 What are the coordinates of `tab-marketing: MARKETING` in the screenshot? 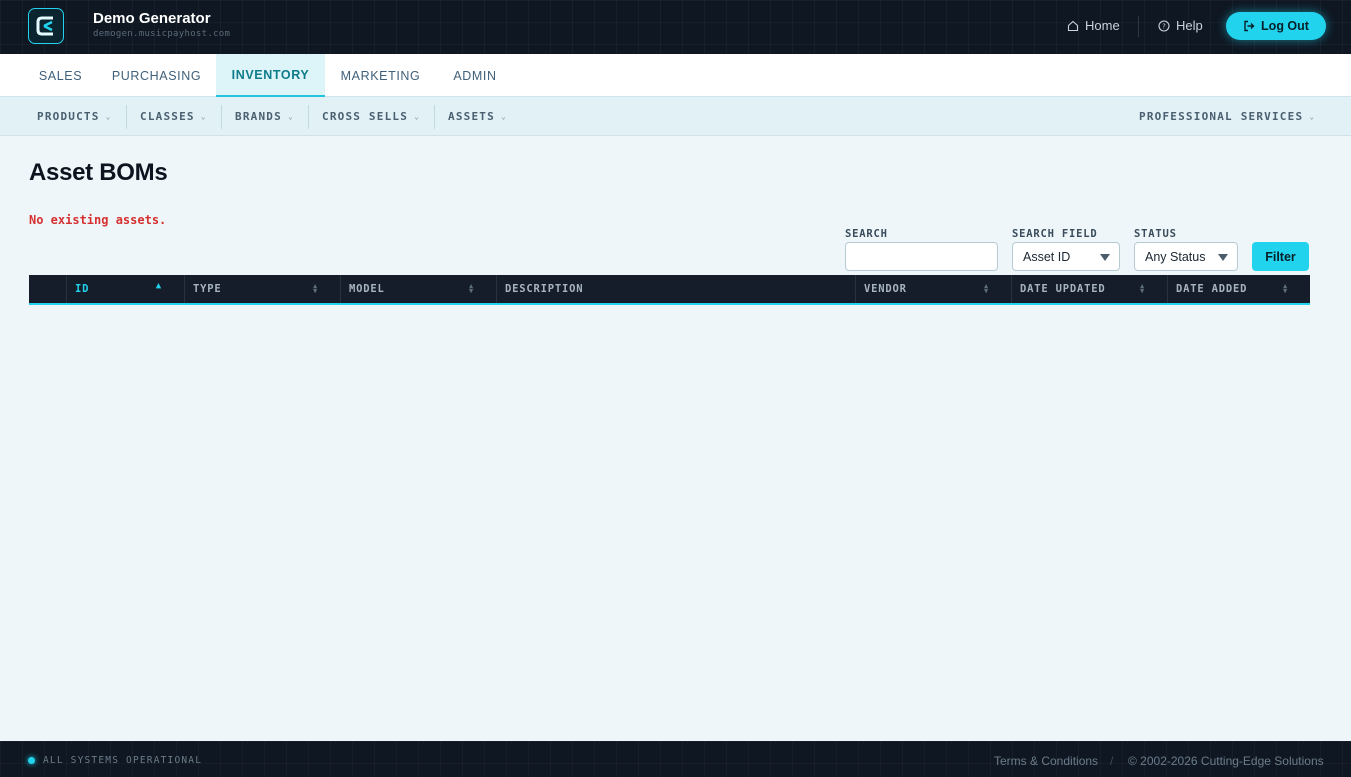 It's located at (380, 75).